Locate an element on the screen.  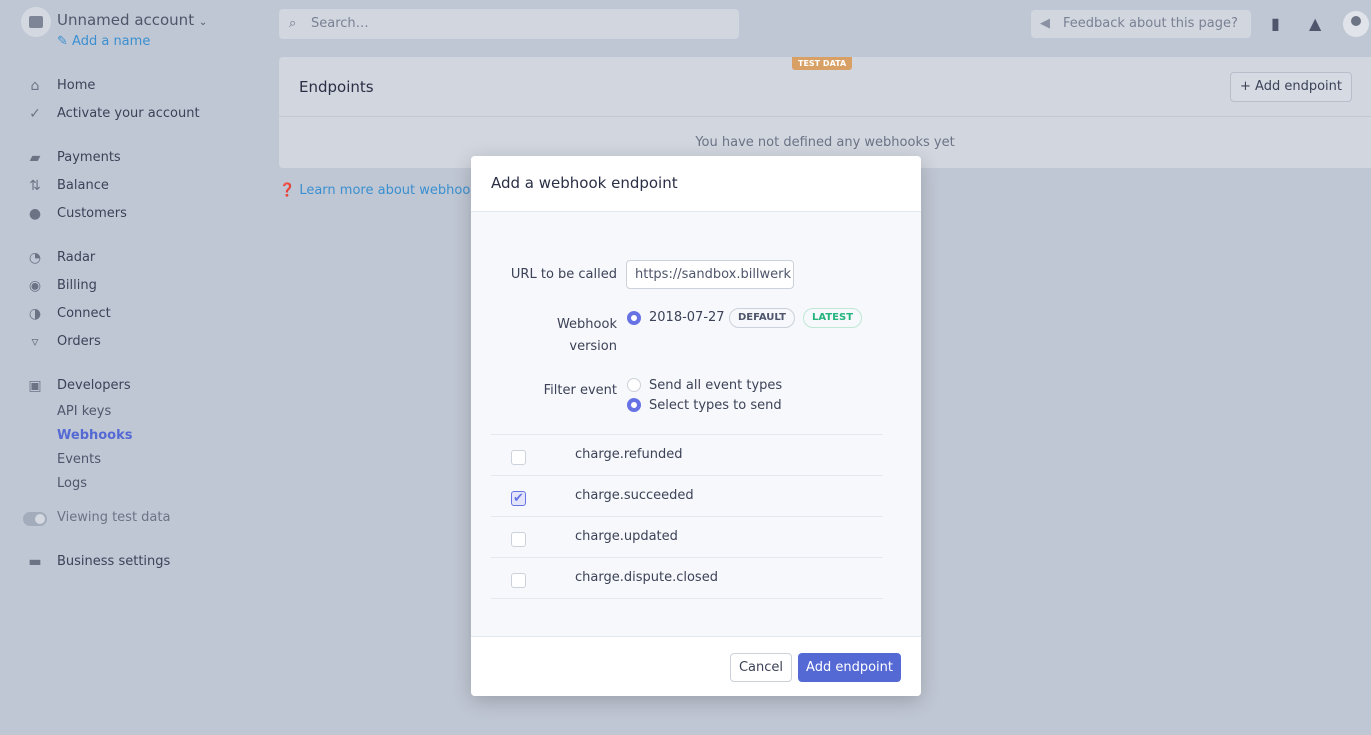
event-row: ✔ charge.succeeded is located at coordinates (687, 496).